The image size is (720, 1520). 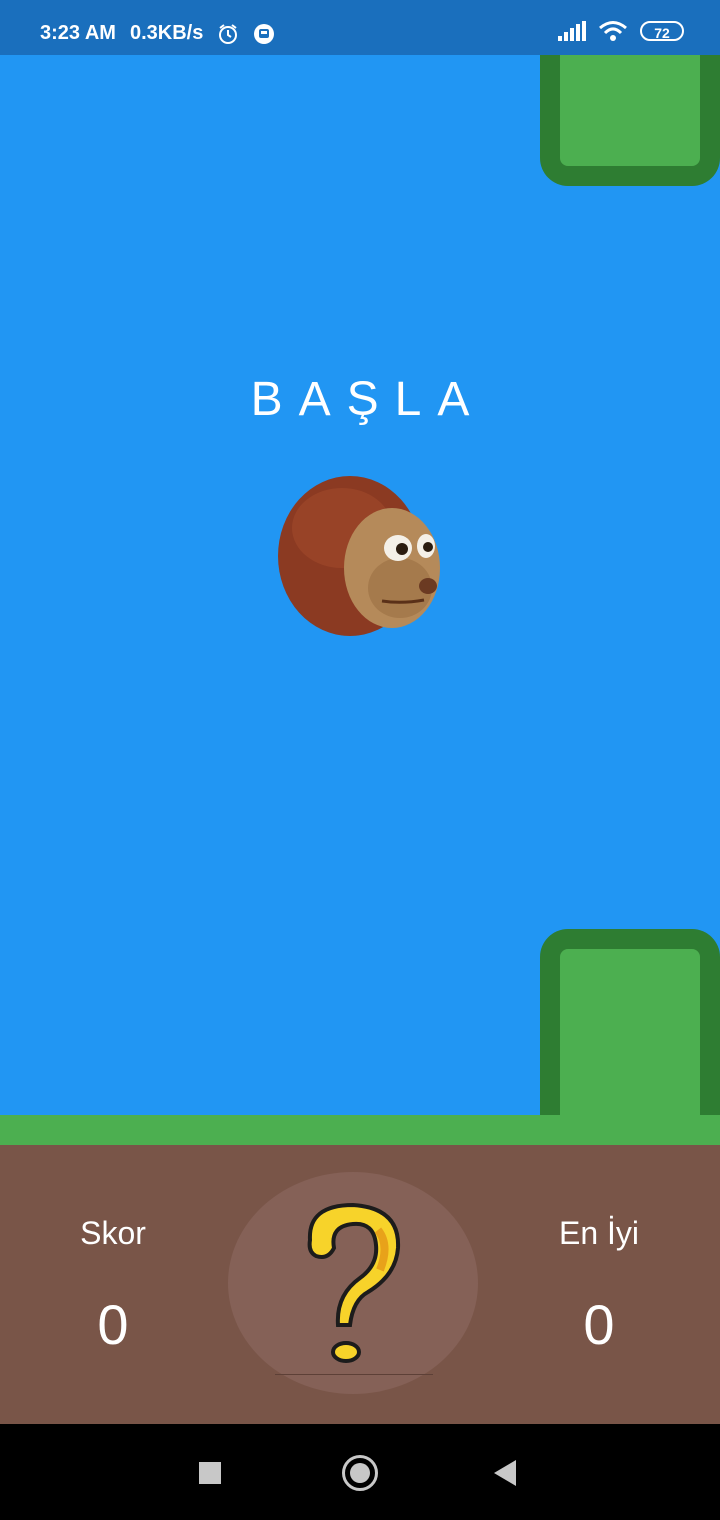 What do you see at coordinates (505, 1473) in the screenshot?
I see `back-button` at bounding box center [505, 1473].